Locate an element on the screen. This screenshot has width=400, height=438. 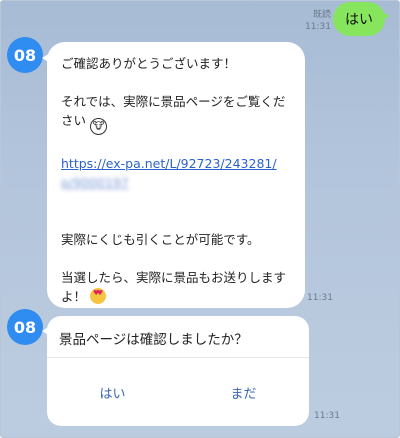
question-text: 景品ページは確認しましたか？ is located at coordinates (178, 337).